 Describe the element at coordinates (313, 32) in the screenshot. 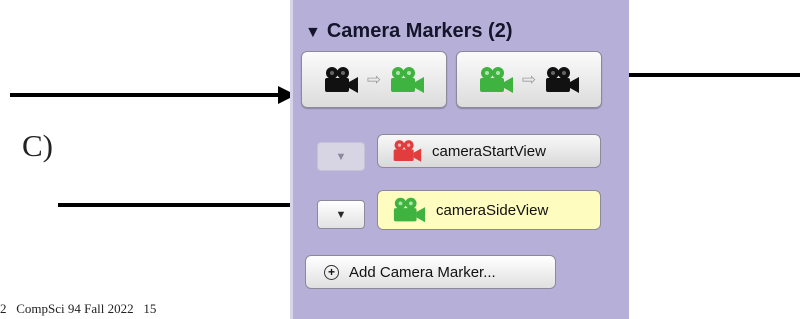

I see `collapse-triangle-icon: ▼` at that location.